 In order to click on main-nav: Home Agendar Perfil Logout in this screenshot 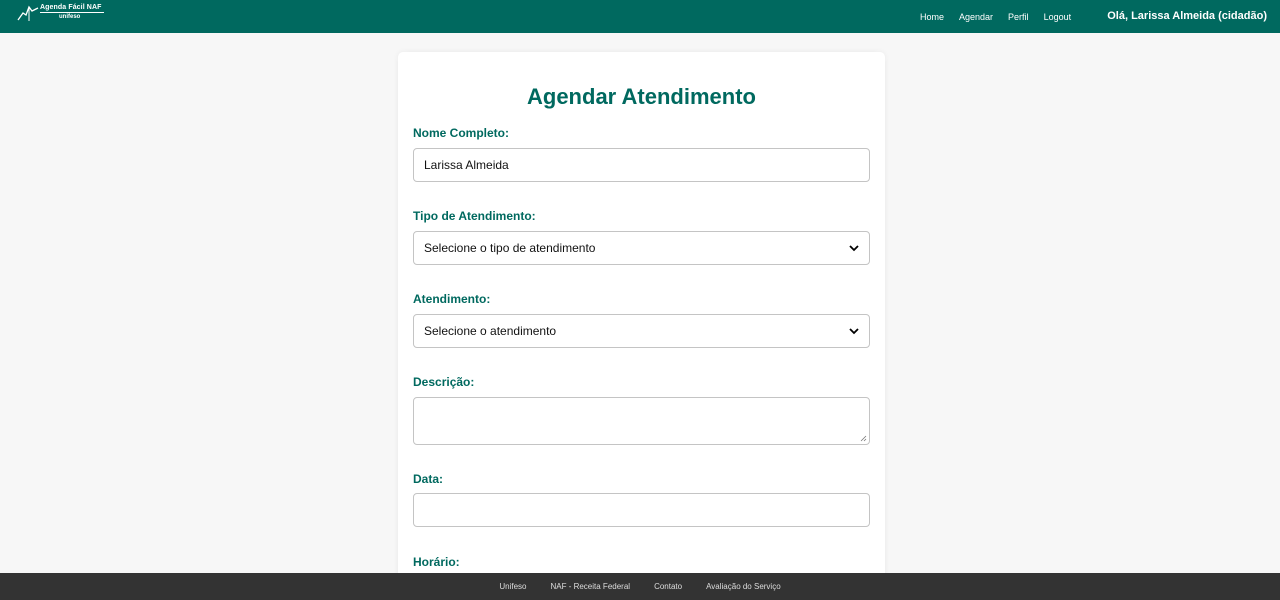, I will do `click(1003, 16)`.